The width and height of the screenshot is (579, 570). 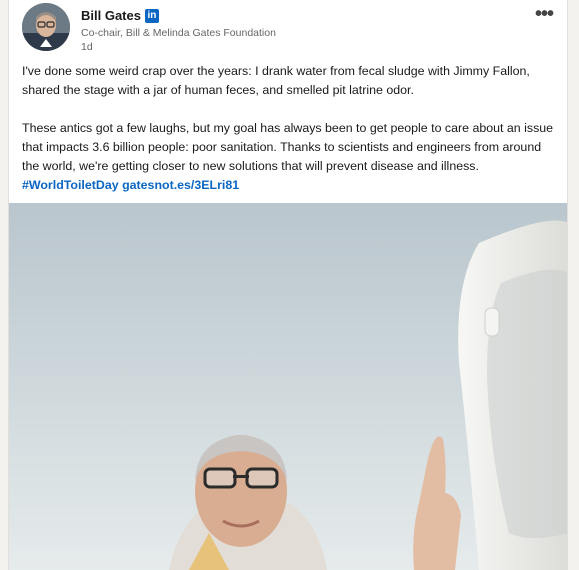 What do you see at coordinates (111, 15) in the screenshot?
I see `author-name: Bill Gates` at bounding box center [111, 15].